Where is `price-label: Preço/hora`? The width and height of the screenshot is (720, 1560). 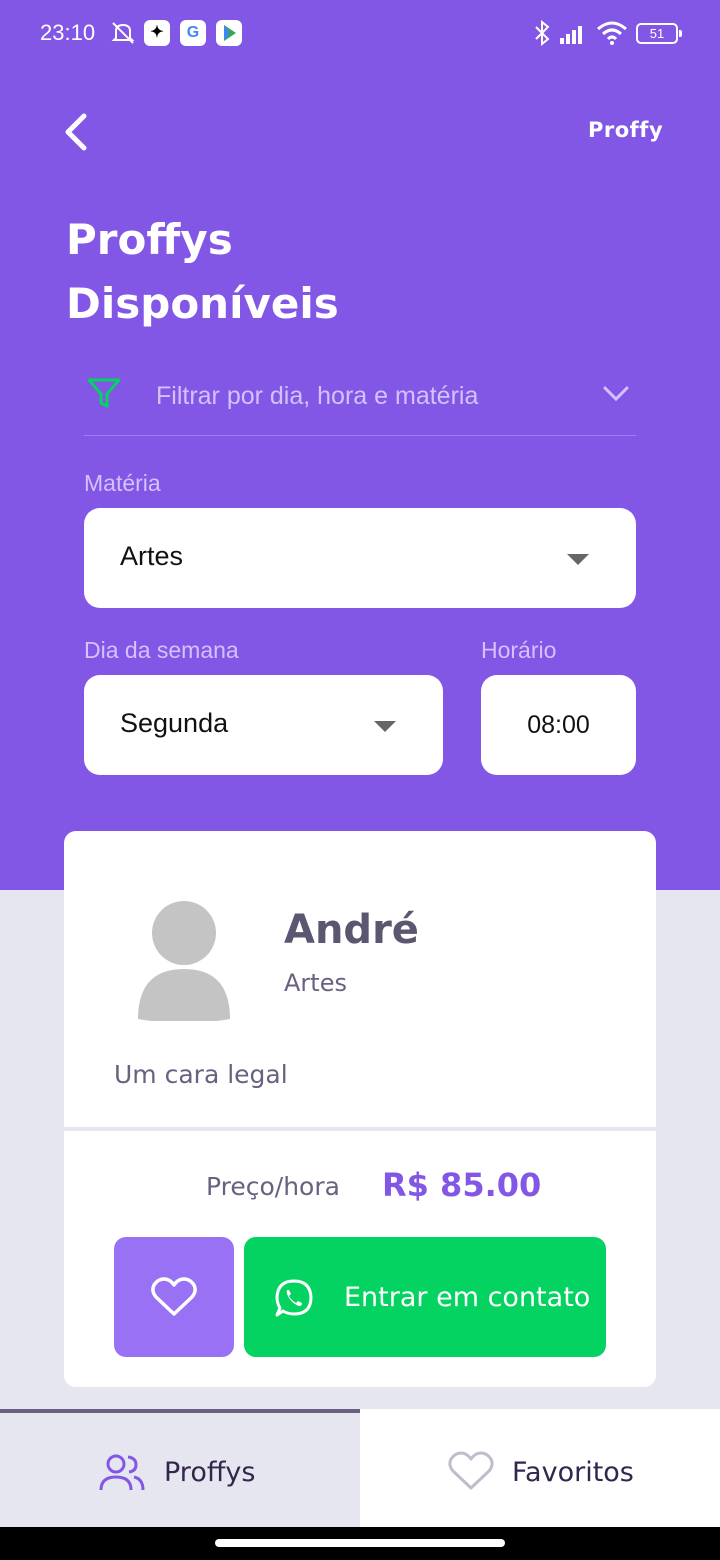 price-label: Preço/hora is located at coordinates (273, 1186).